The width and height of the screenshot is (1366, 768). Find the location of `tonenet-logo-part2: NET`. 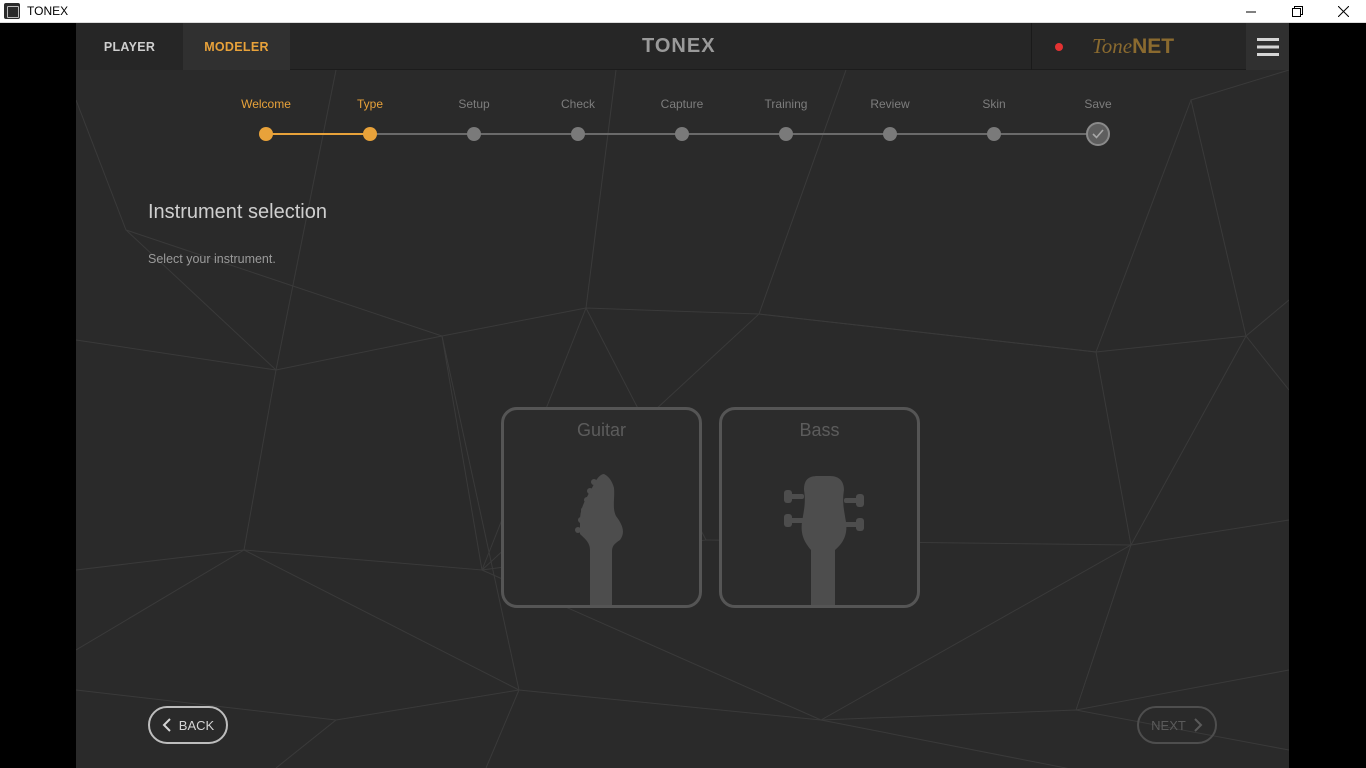

tonenet-logo-part2: NET is located at coordinates (1153, 46).